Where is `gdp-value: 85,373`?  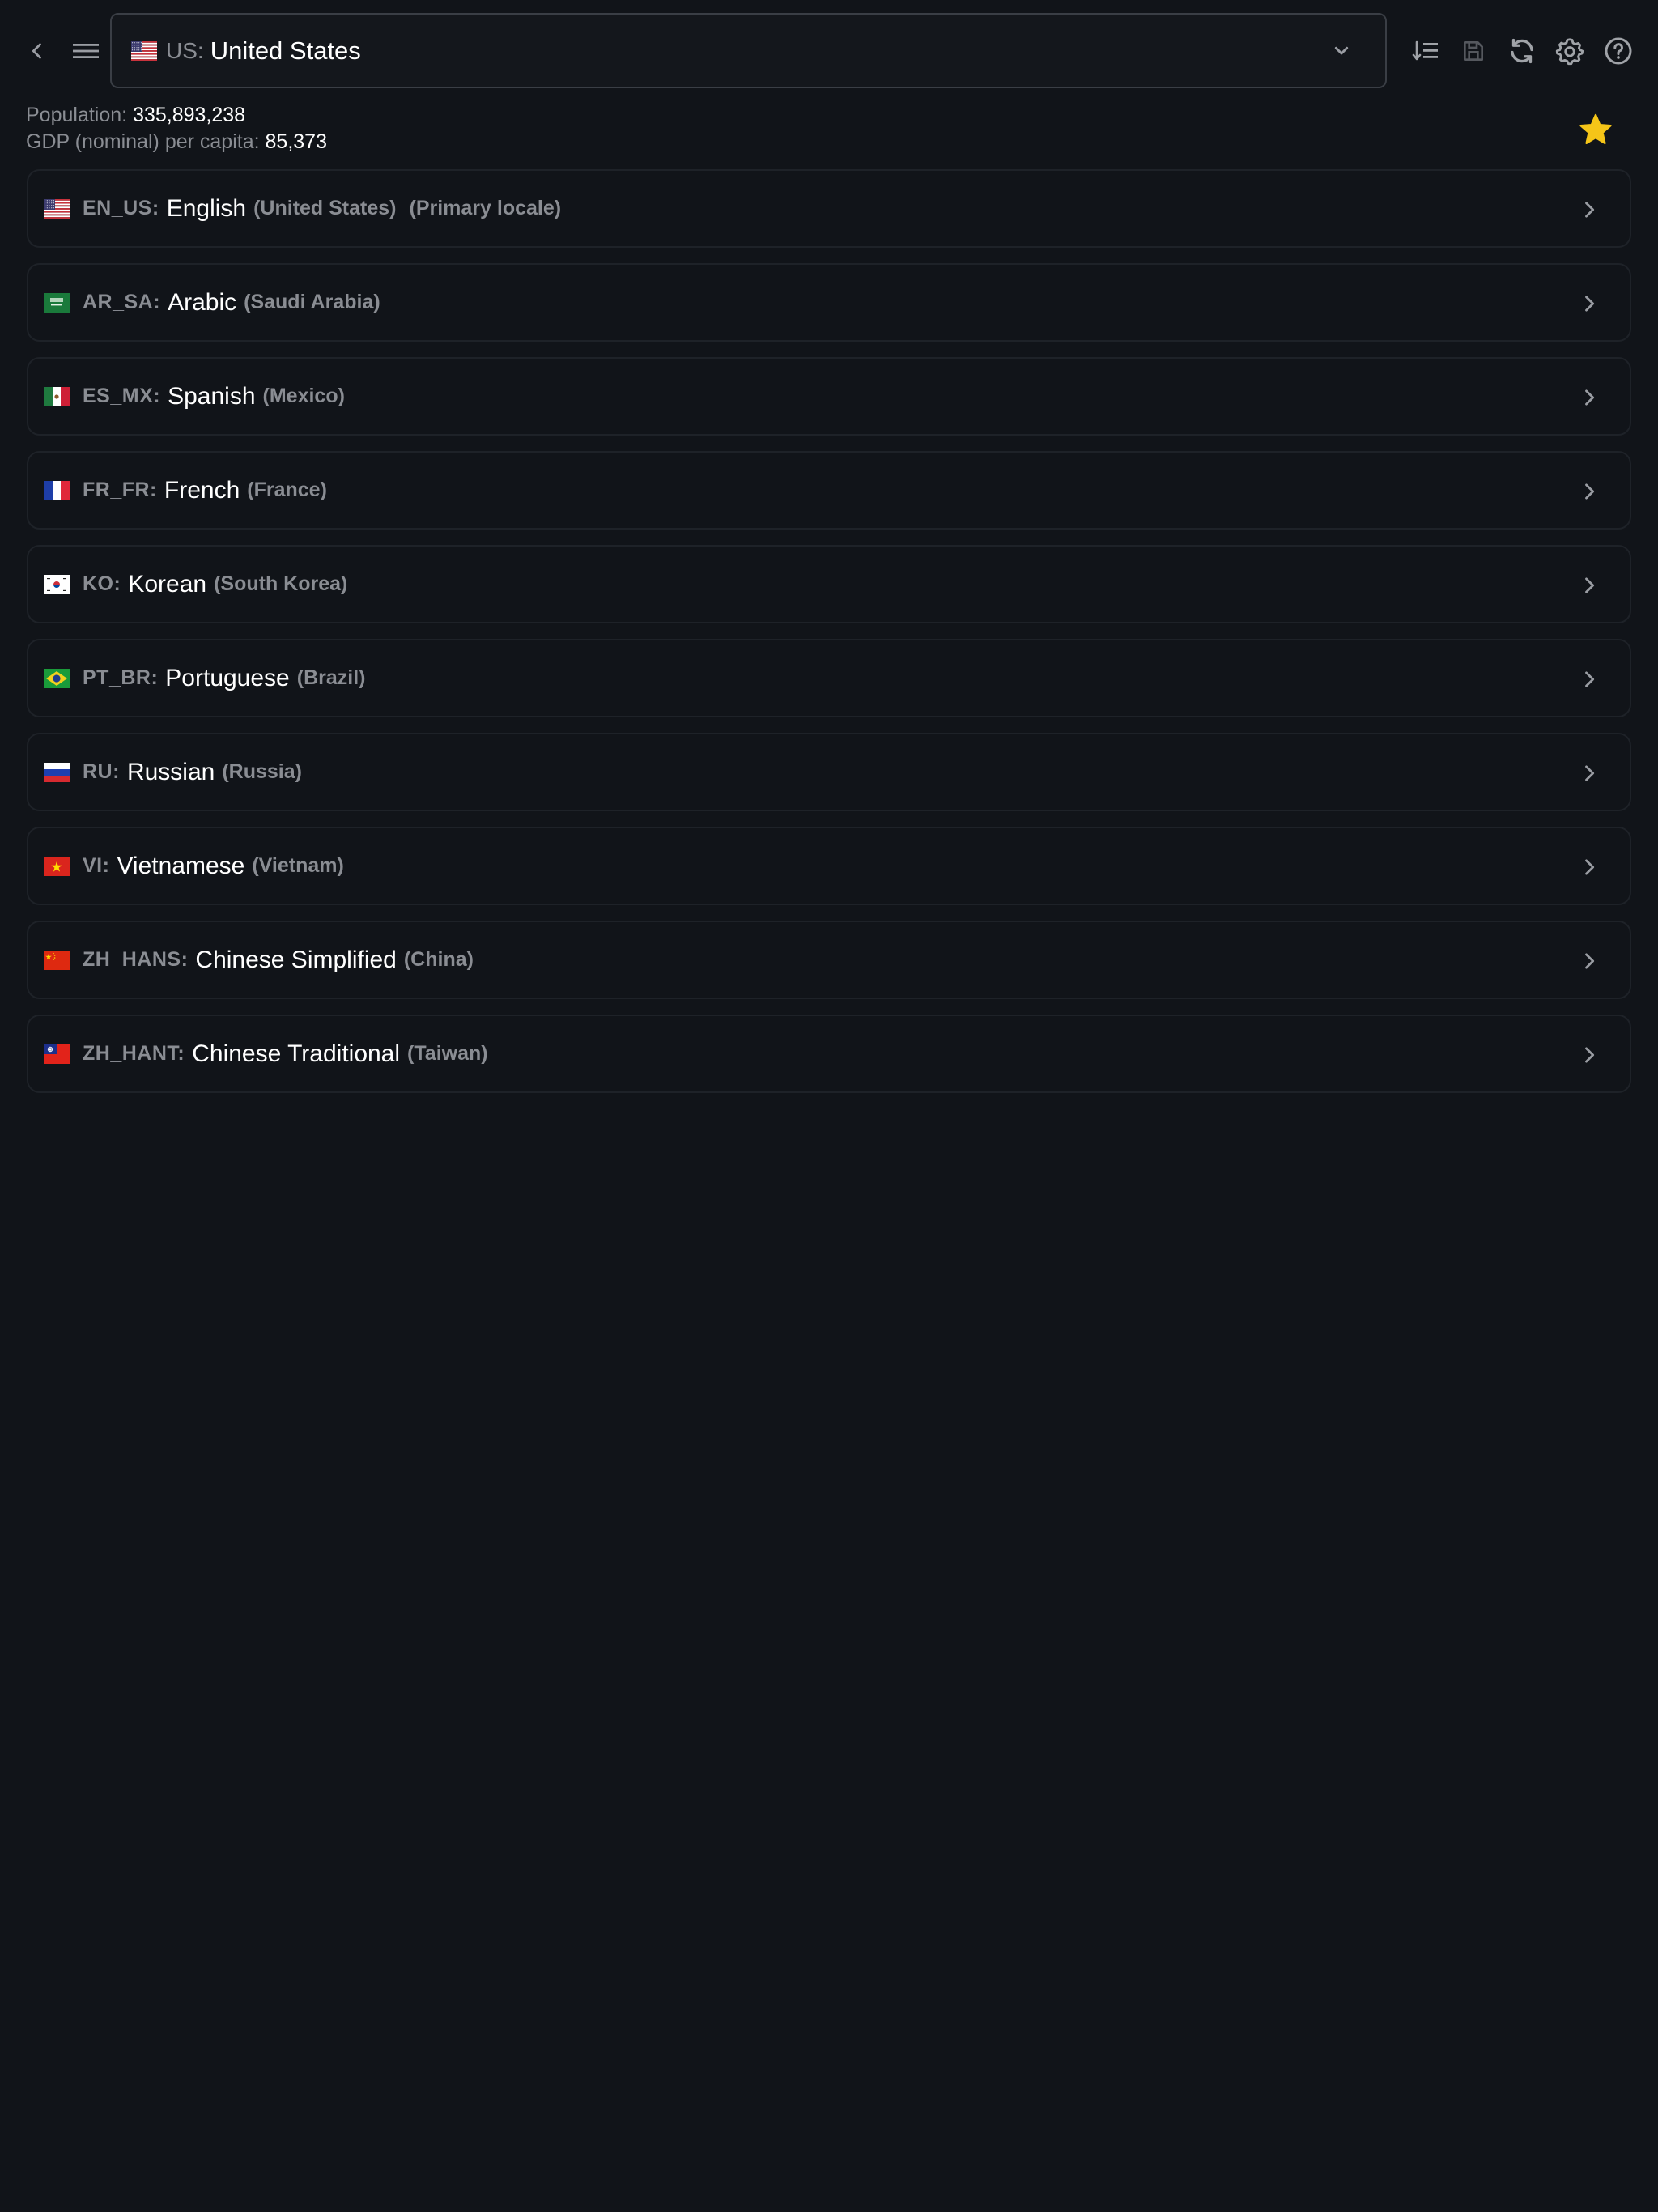
gdp-value: 85,373 is located at coordinates (296, 141).